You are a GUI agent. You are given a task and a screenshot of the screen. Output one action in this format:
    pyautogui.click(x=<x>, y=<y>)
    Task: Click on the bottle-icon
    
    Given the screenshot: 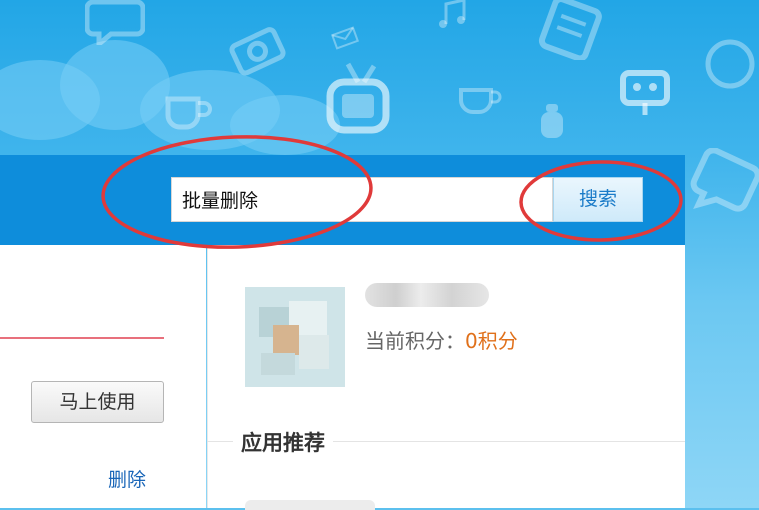 What is the action you would take?
    pyautogui.click(x=553, y=122)
    